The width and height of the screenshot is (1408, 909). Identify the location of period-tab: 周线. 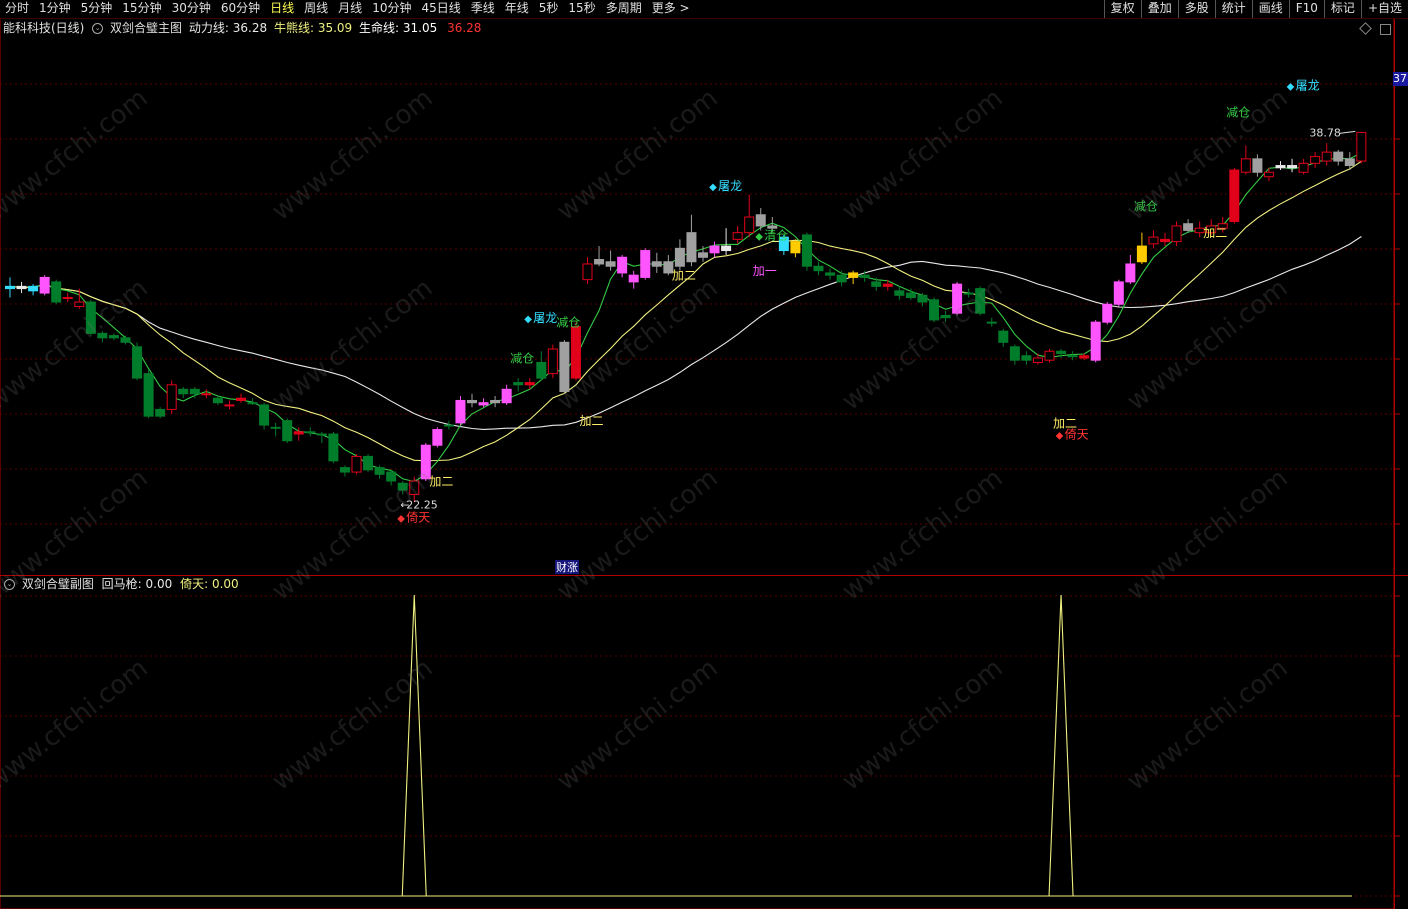
(316, 9).